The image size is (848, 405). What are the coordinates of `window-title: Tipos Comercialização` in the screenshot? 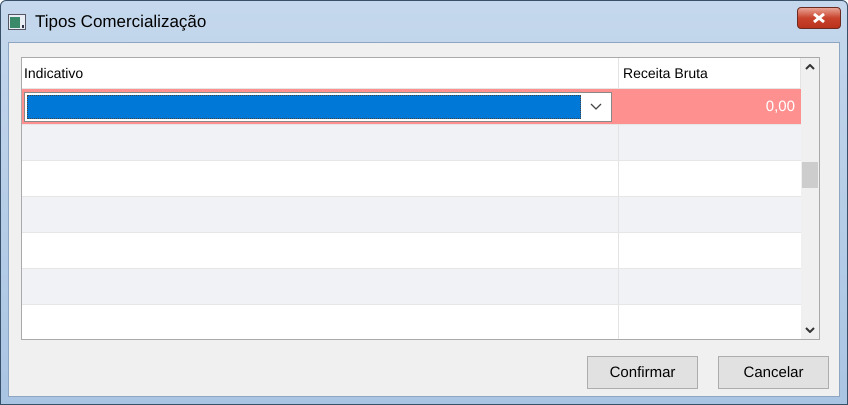 It's located at (120, 22).